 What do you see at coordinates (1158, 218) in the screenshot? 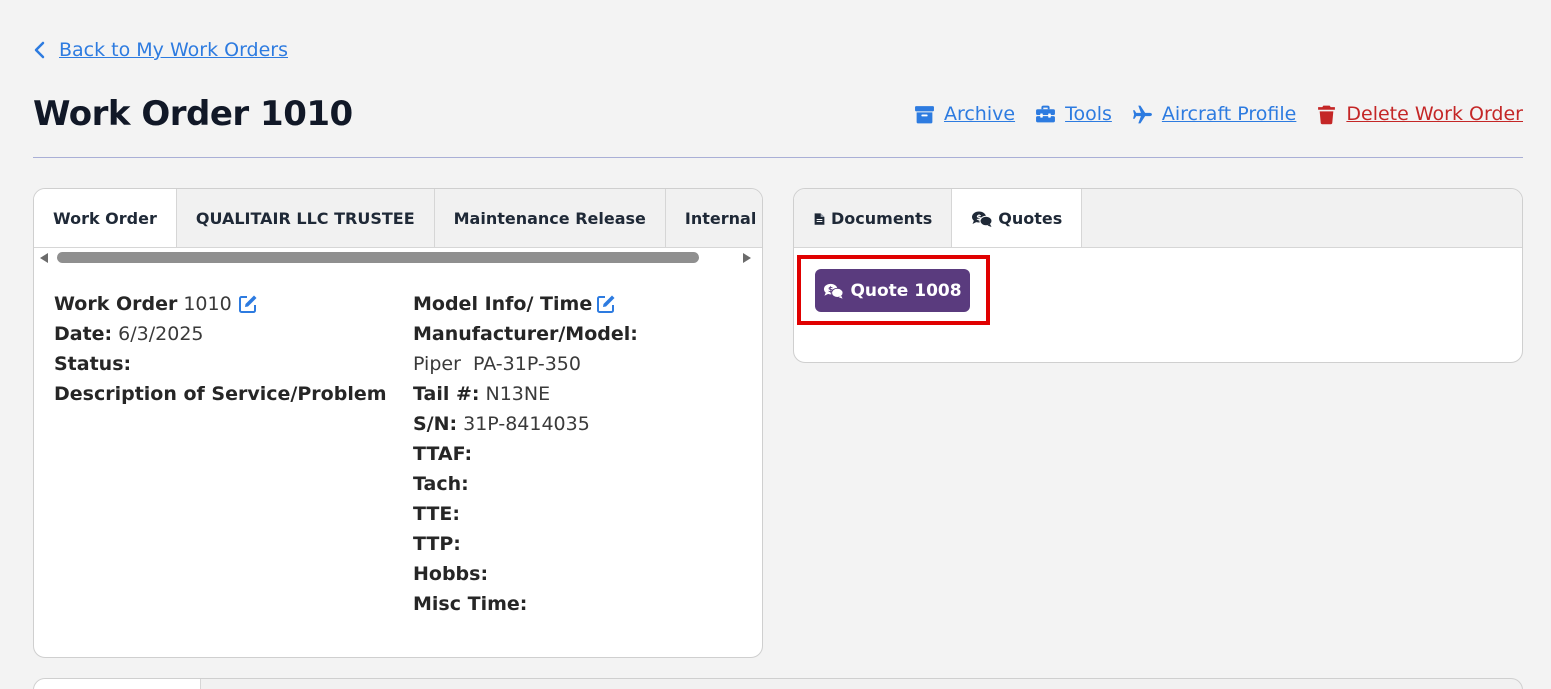
I see `documents-quotes-tabbar: Documents $ Quotes` at bounding box center [1158, 218].